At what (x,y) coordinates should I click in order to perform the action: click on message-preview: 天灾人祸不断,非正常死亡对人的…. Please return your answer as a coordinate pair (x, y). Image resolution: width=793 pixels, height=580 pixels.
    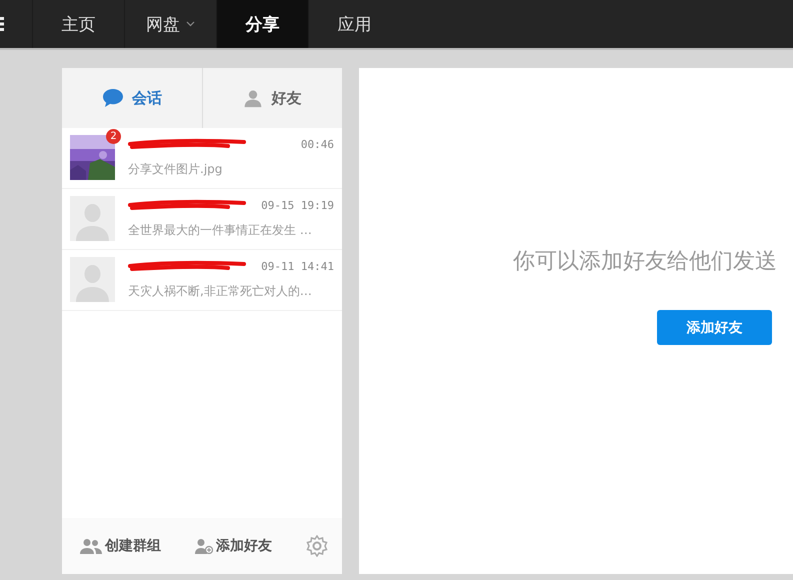
    Looking at the image, I should click on (220, 291).